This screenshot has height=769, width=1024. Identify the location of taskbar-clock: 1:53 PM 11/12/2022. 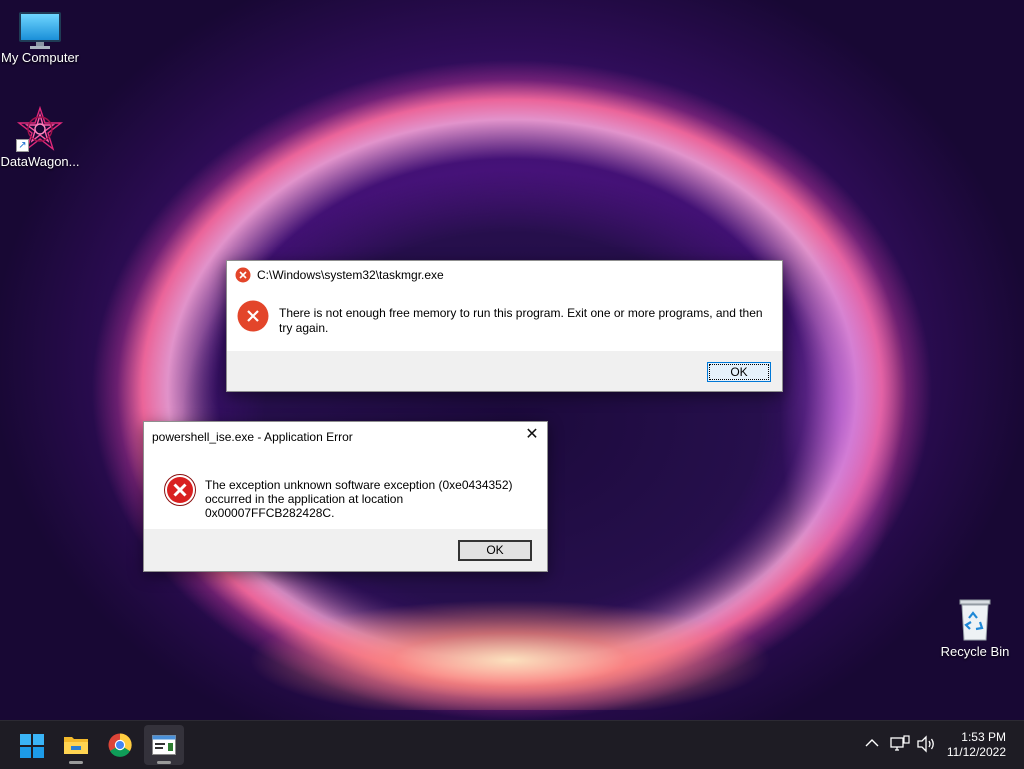
(976, 745).